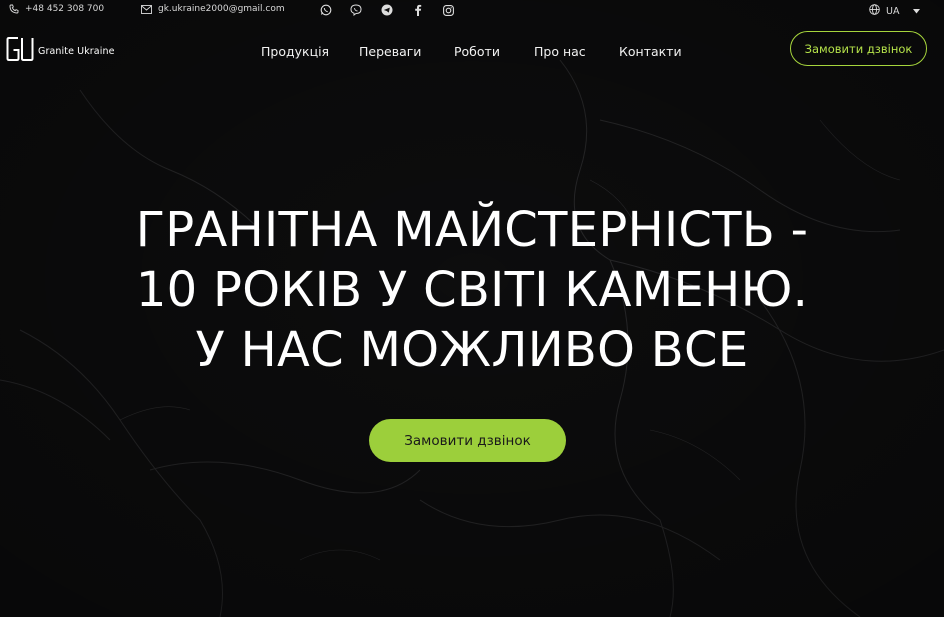 The height and width of the screenshot is (617, 944). What do you see at coordinates (858, 48) in the screenshot?
I see `order-call-button-header: Замовити дзвінок` at bounding box center [858, 48].